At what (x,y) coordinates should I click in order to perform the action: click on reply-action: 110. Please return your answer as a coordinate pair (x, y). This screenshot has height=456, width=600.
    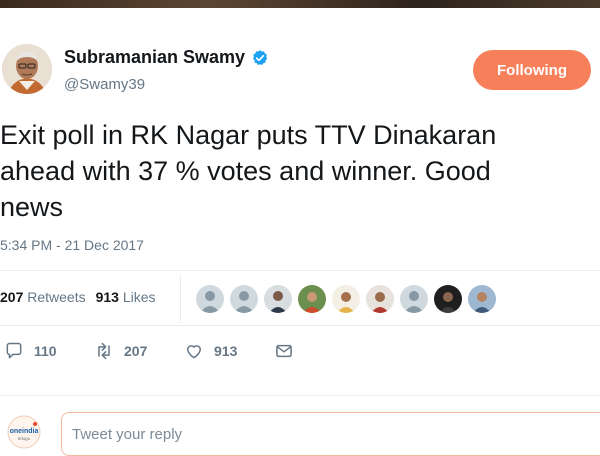
    Looking at the image, I should click on (49, 351).